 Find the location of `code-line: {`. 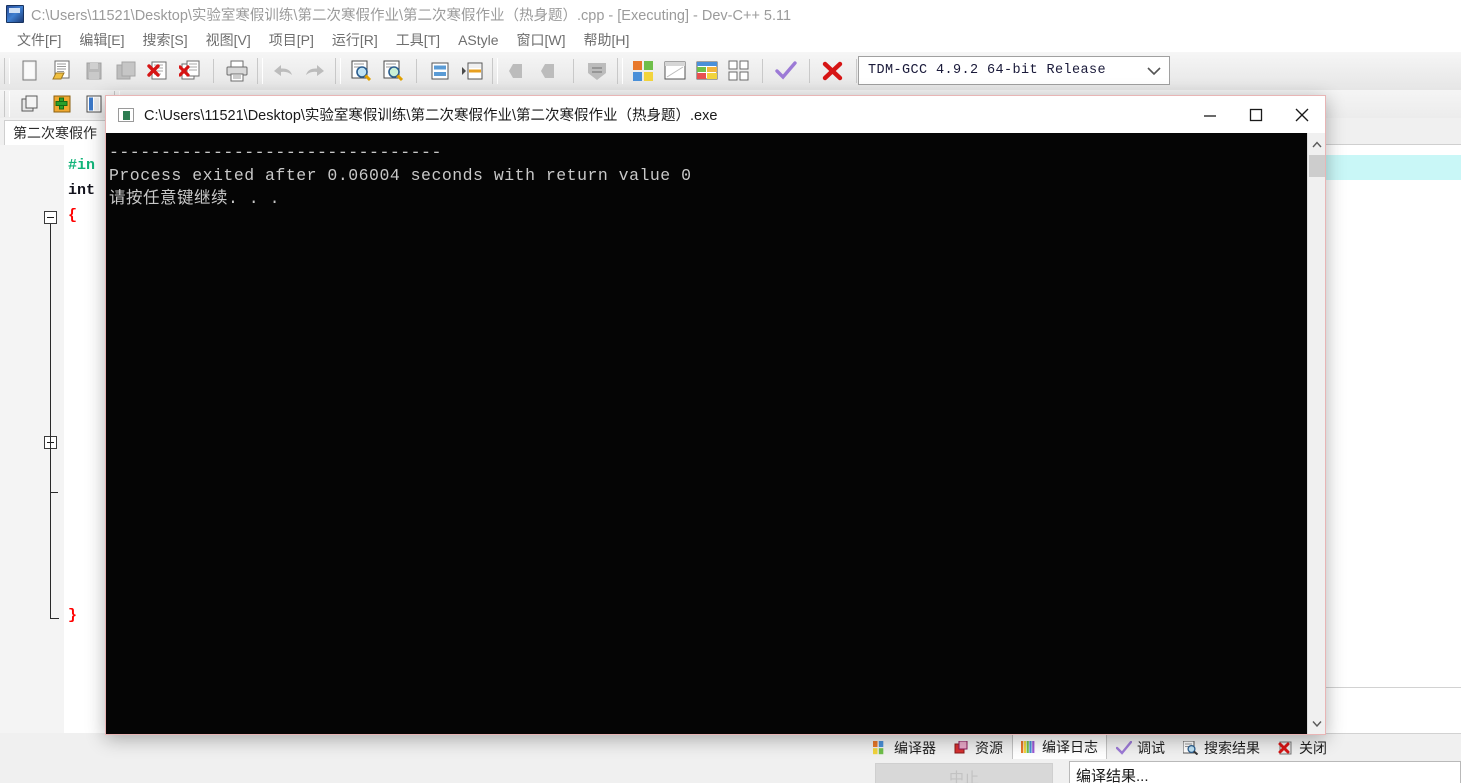

code-line: { is located at coordinates (73, 215).